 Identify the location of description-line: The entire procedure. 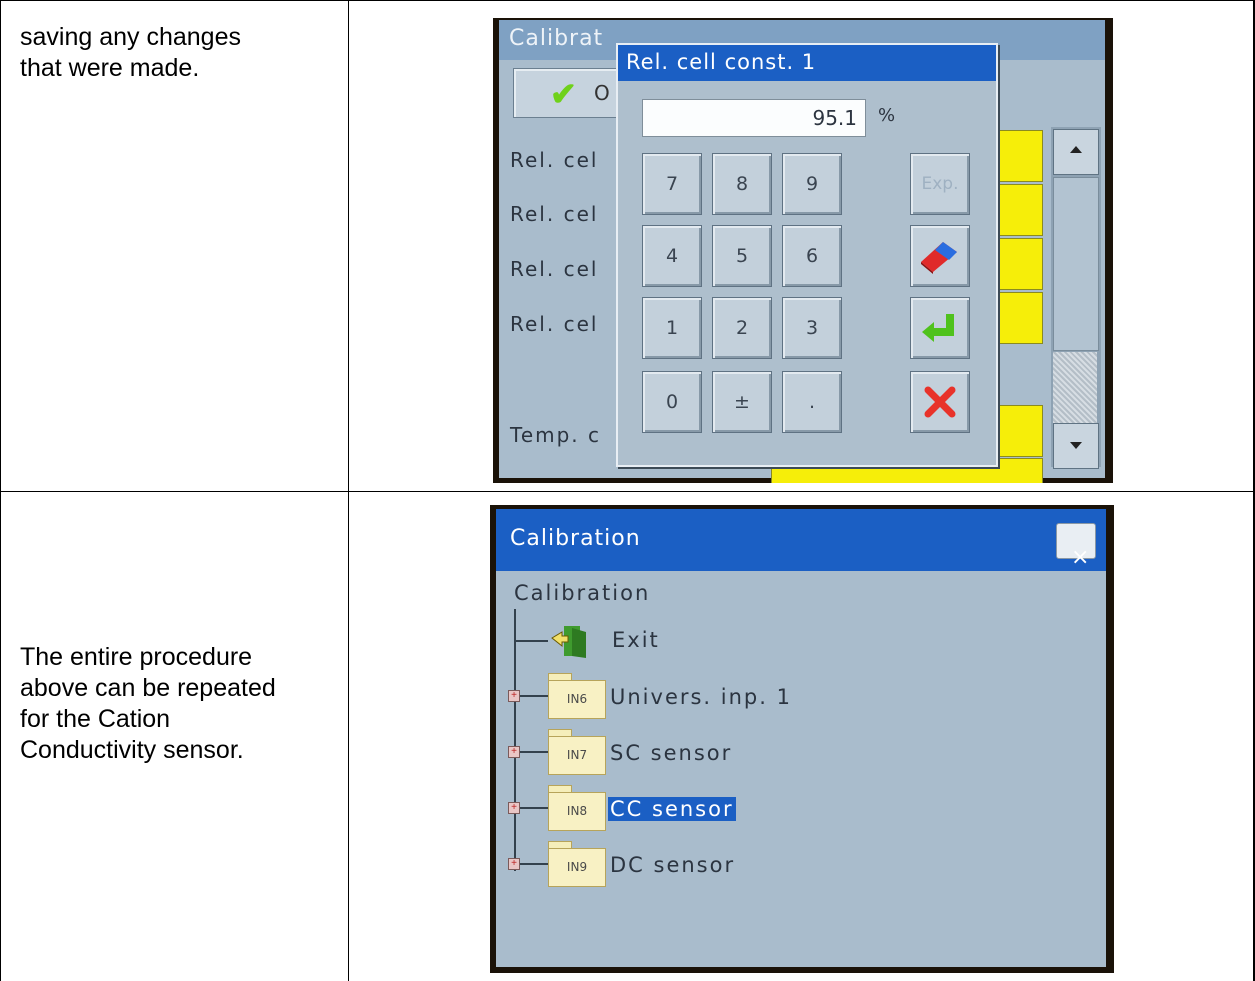
(136, 657).